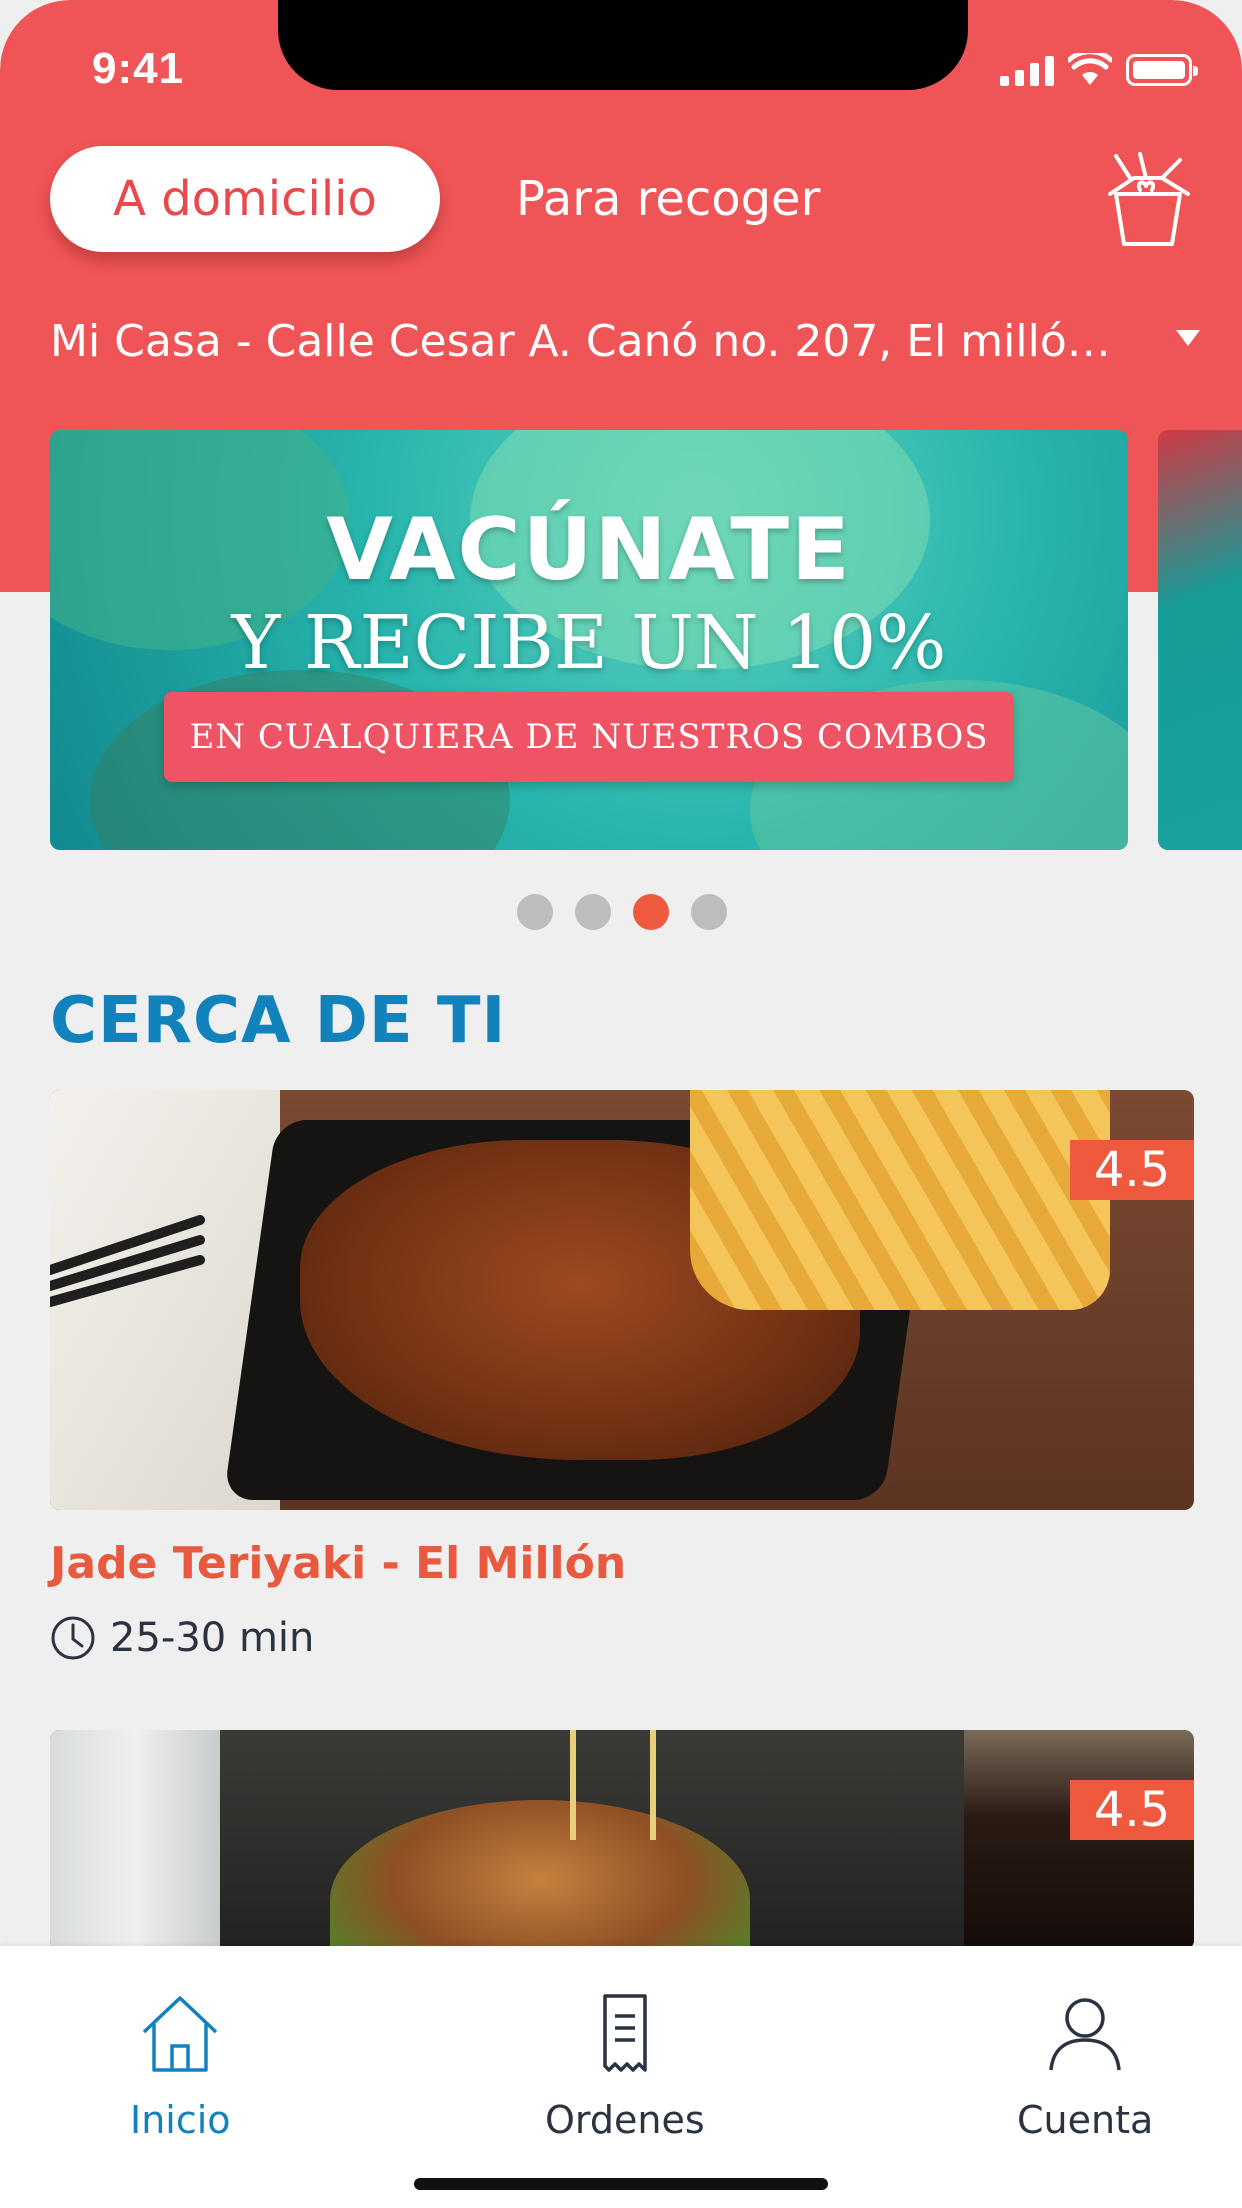 The width and height of the screenshot is (1242, 2208). What do you see at coordinates (668, 199) in the screenshot?
I see `pickup-mode-button: Para recoger` at bounding box center [668, 199].